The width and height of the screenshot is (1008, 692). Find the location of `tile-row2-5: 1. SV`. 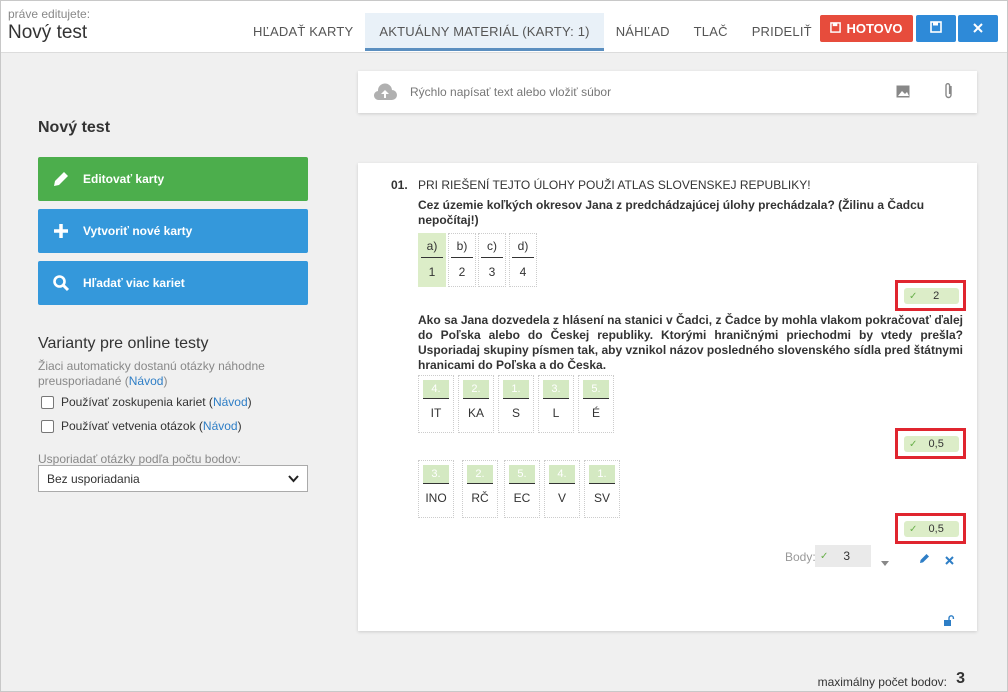

tile-row2-5: 1. SV is located at coordinates (602, 489).